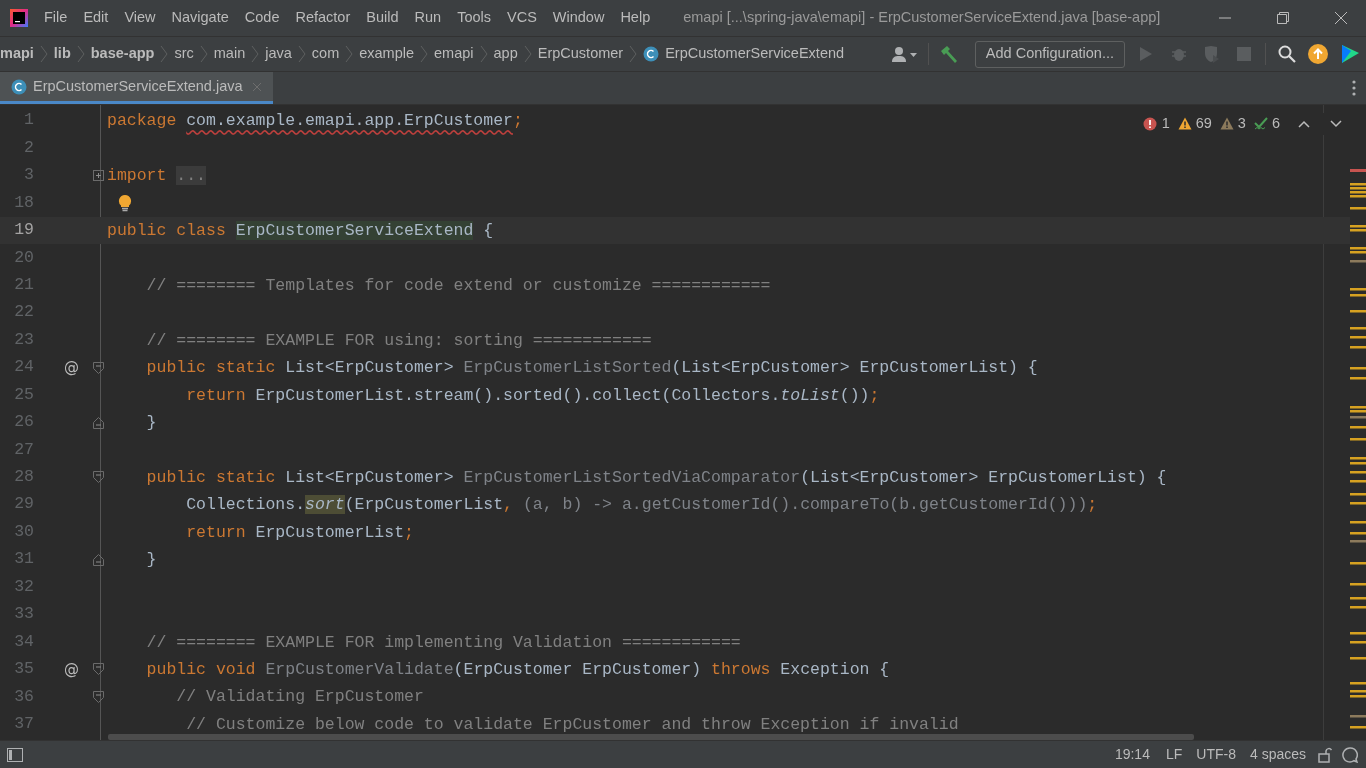  What do you see at coordinates (23, 339) in the screenshot?
I see `line-number: 23` at bounding box center [23, 339].